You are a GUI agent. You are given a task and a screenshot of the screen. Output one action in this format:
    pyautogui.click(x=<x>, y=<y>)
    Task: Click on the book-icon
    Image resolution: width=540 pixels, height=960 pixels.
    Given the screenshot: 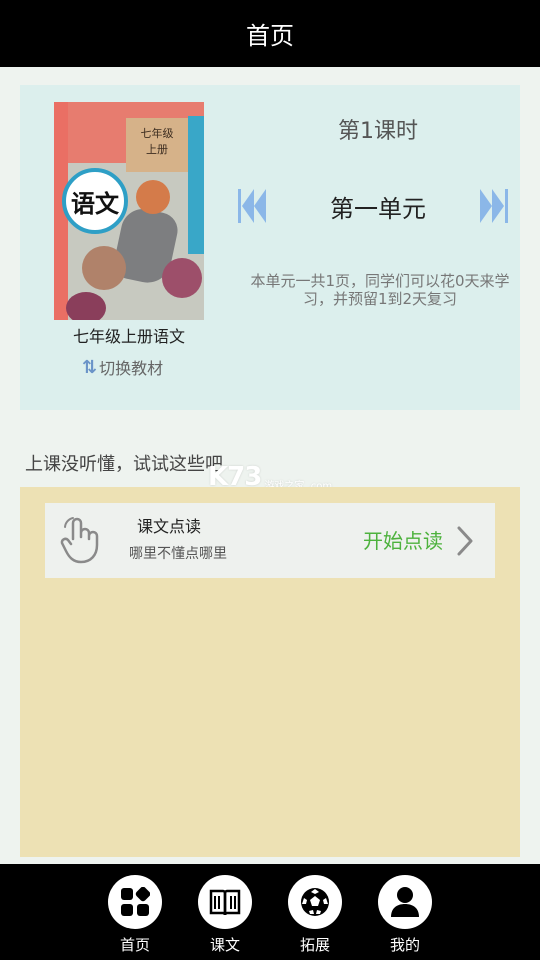 What is the action you would take?
    pyautogui.click(x=225, y=902)
    